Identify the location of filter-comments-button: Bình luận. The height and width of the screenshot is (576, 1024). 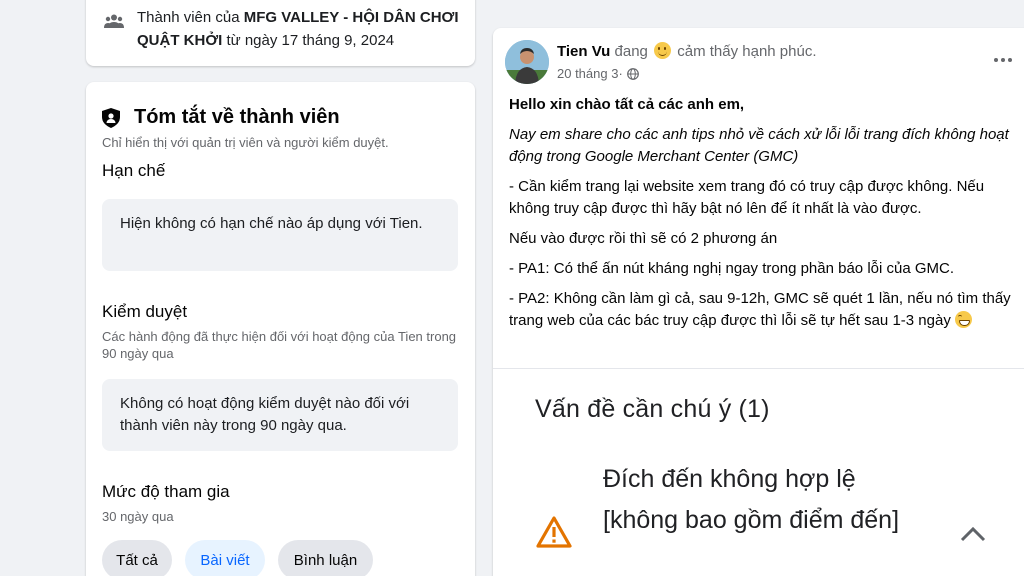
(325, 558).